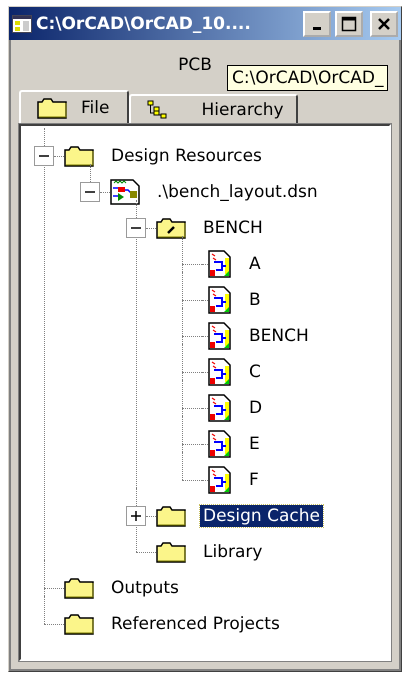 Image resolution: width=410 pixels, height=680 pixels. Describe the element at coordinates (261, 516) in the screenshot. I see `tree-item: Design Cache` at that location.